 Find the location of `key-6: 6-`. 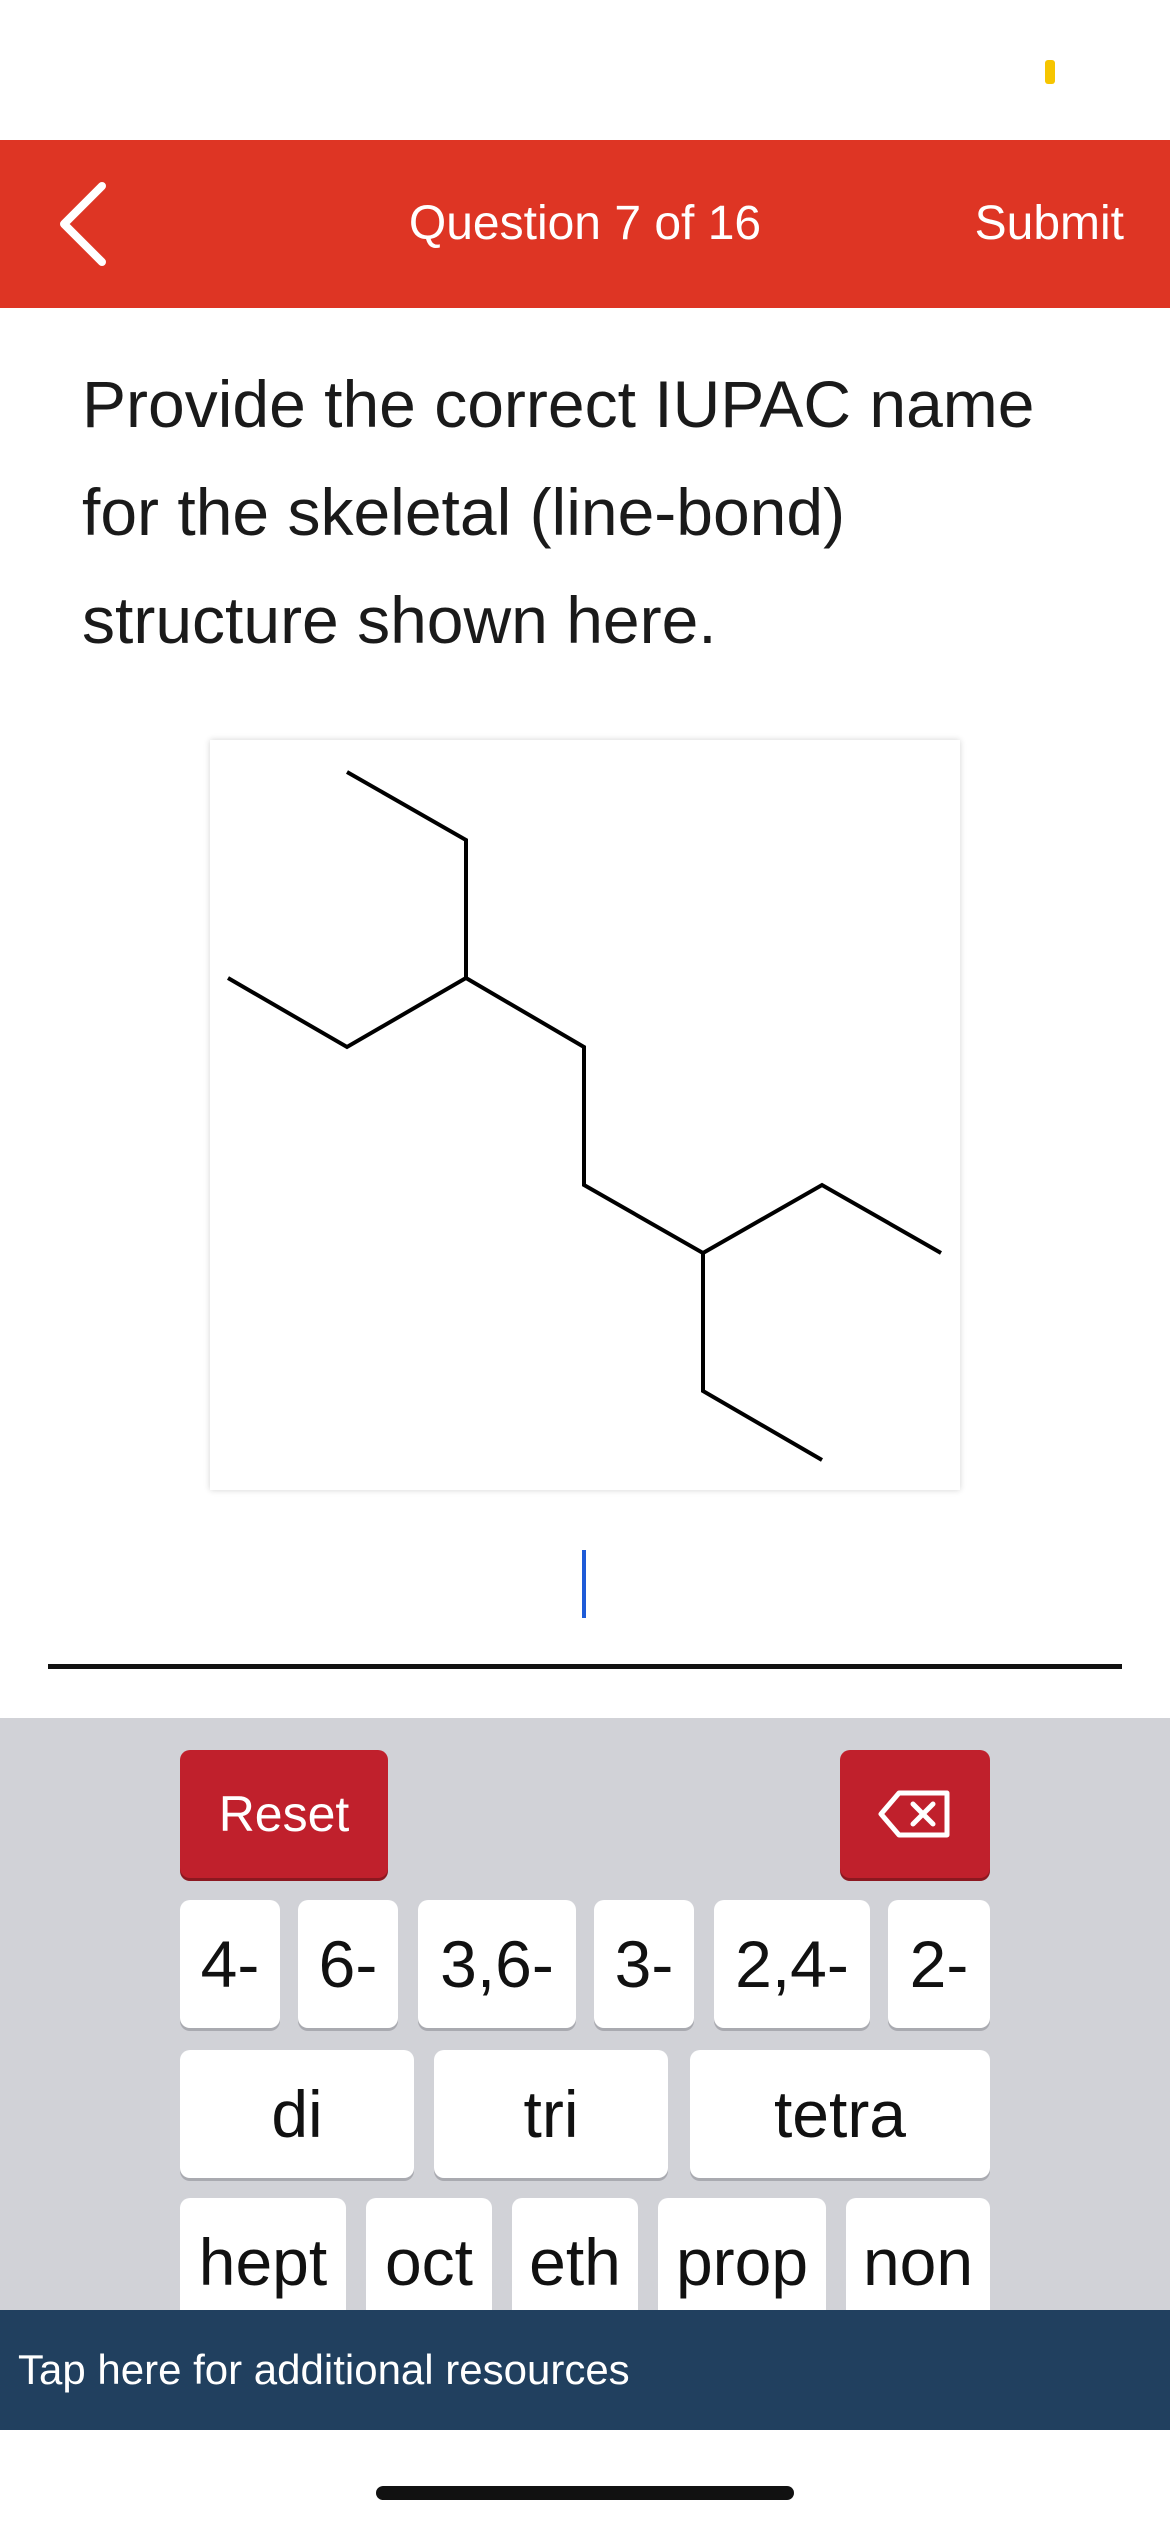

key-6: 6- is located at coordinates (348, 1964).